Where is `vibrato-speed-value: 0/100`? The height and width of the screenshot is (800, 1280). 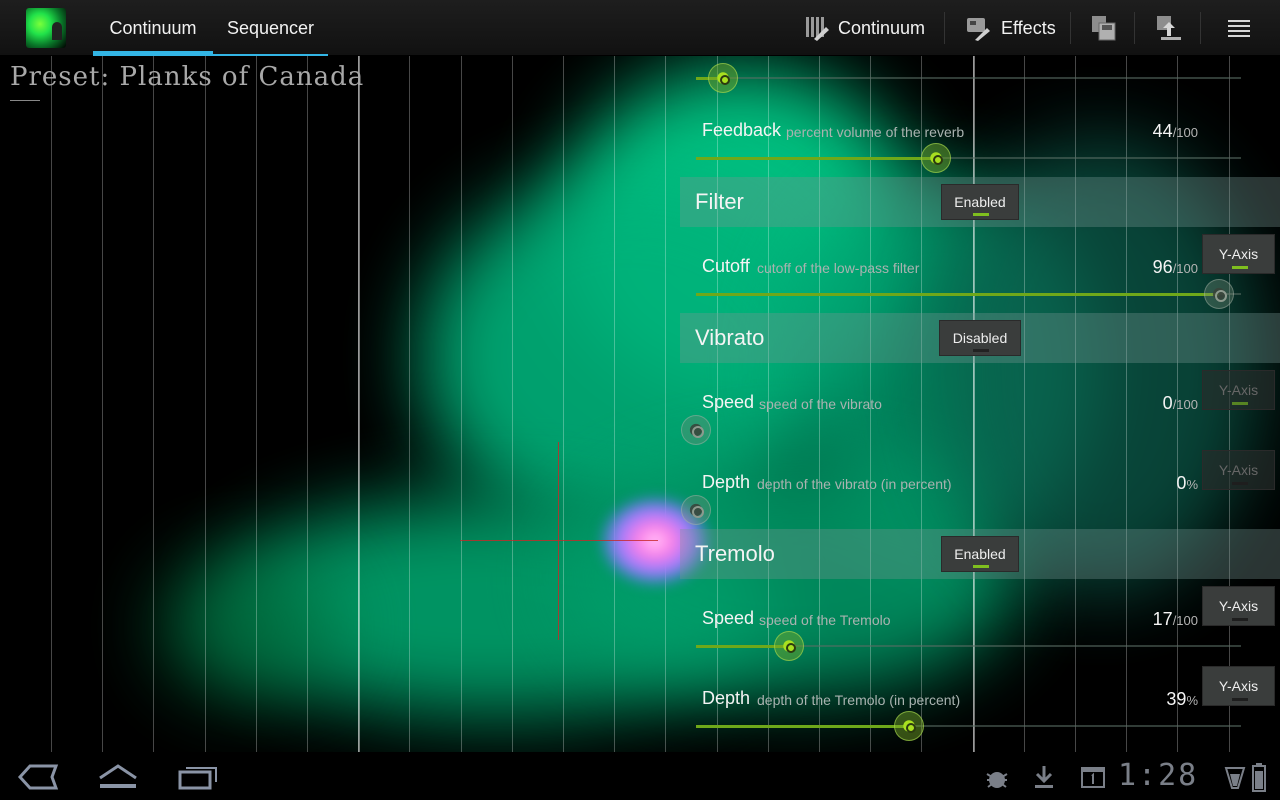
vibrato-speed-value: 0/100 is located at coordinates (1180, 403).